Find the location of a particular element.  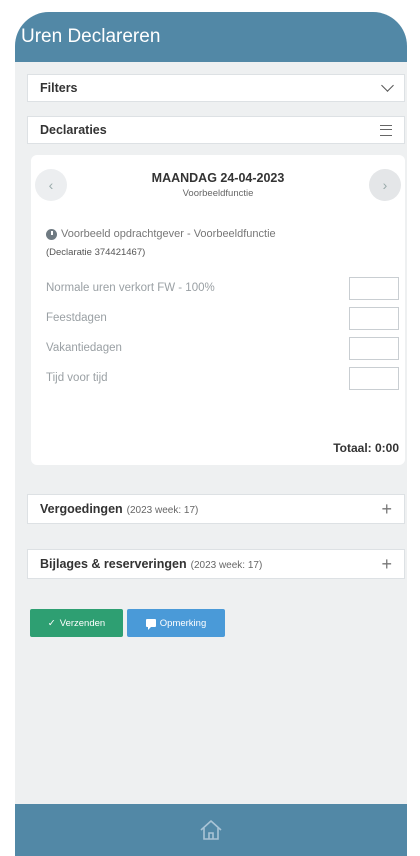

vergoedingen-panel: Vergoedingen (2023 week: 17) + is located at coordinates (216, 509).